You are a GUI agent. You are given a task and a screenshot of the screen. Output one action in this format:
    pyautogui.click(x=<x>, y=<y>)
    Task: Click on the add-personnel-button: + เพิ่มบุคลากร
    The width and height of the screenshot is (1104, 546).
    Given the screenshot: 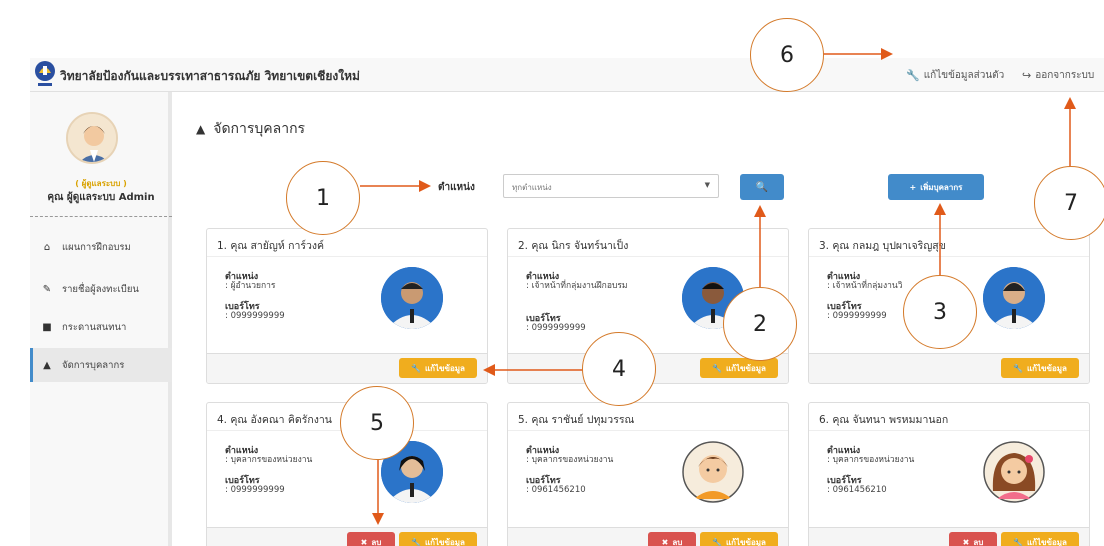 What is the action you would take?
    pyautogui.click(x=936, y=187)
    